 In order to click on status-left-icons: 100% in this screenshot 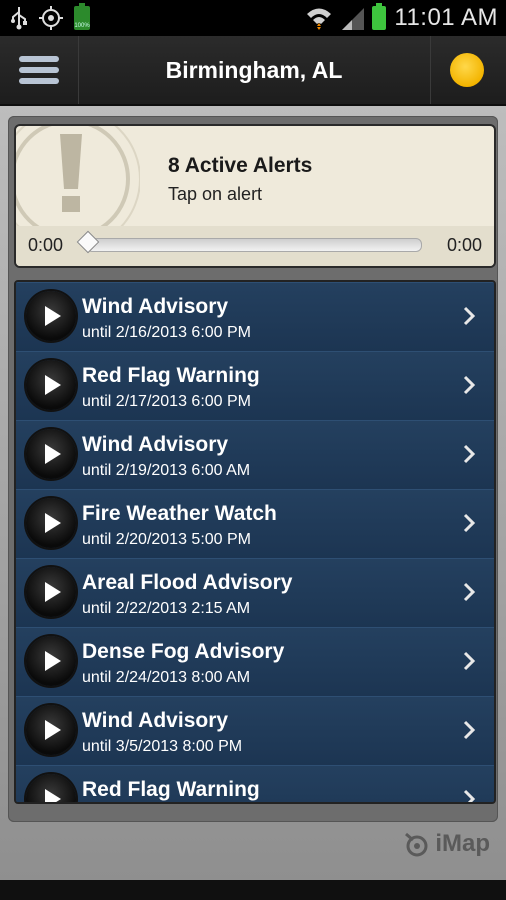, I will do `click(50, 17)`.